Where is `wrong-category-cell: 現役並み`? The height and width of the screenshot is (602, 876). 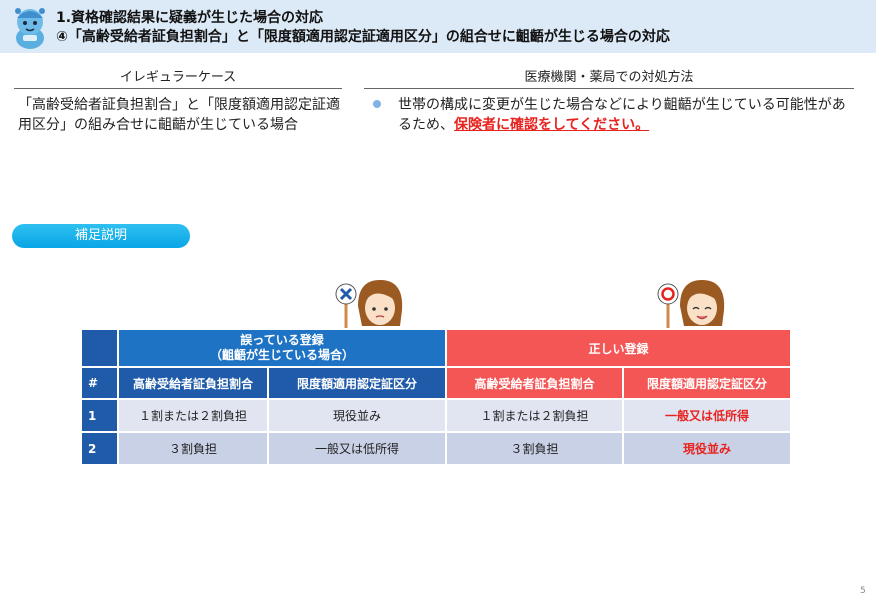 wrong-category-cell: 現役並み is located at coordinates (357, 415).